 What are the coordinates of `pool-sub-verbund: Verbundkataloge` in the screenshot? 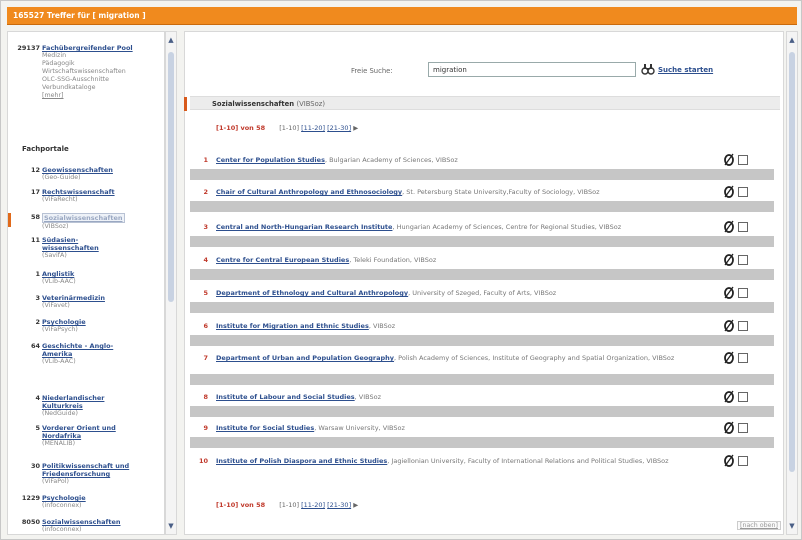 It's located at (101, 88).